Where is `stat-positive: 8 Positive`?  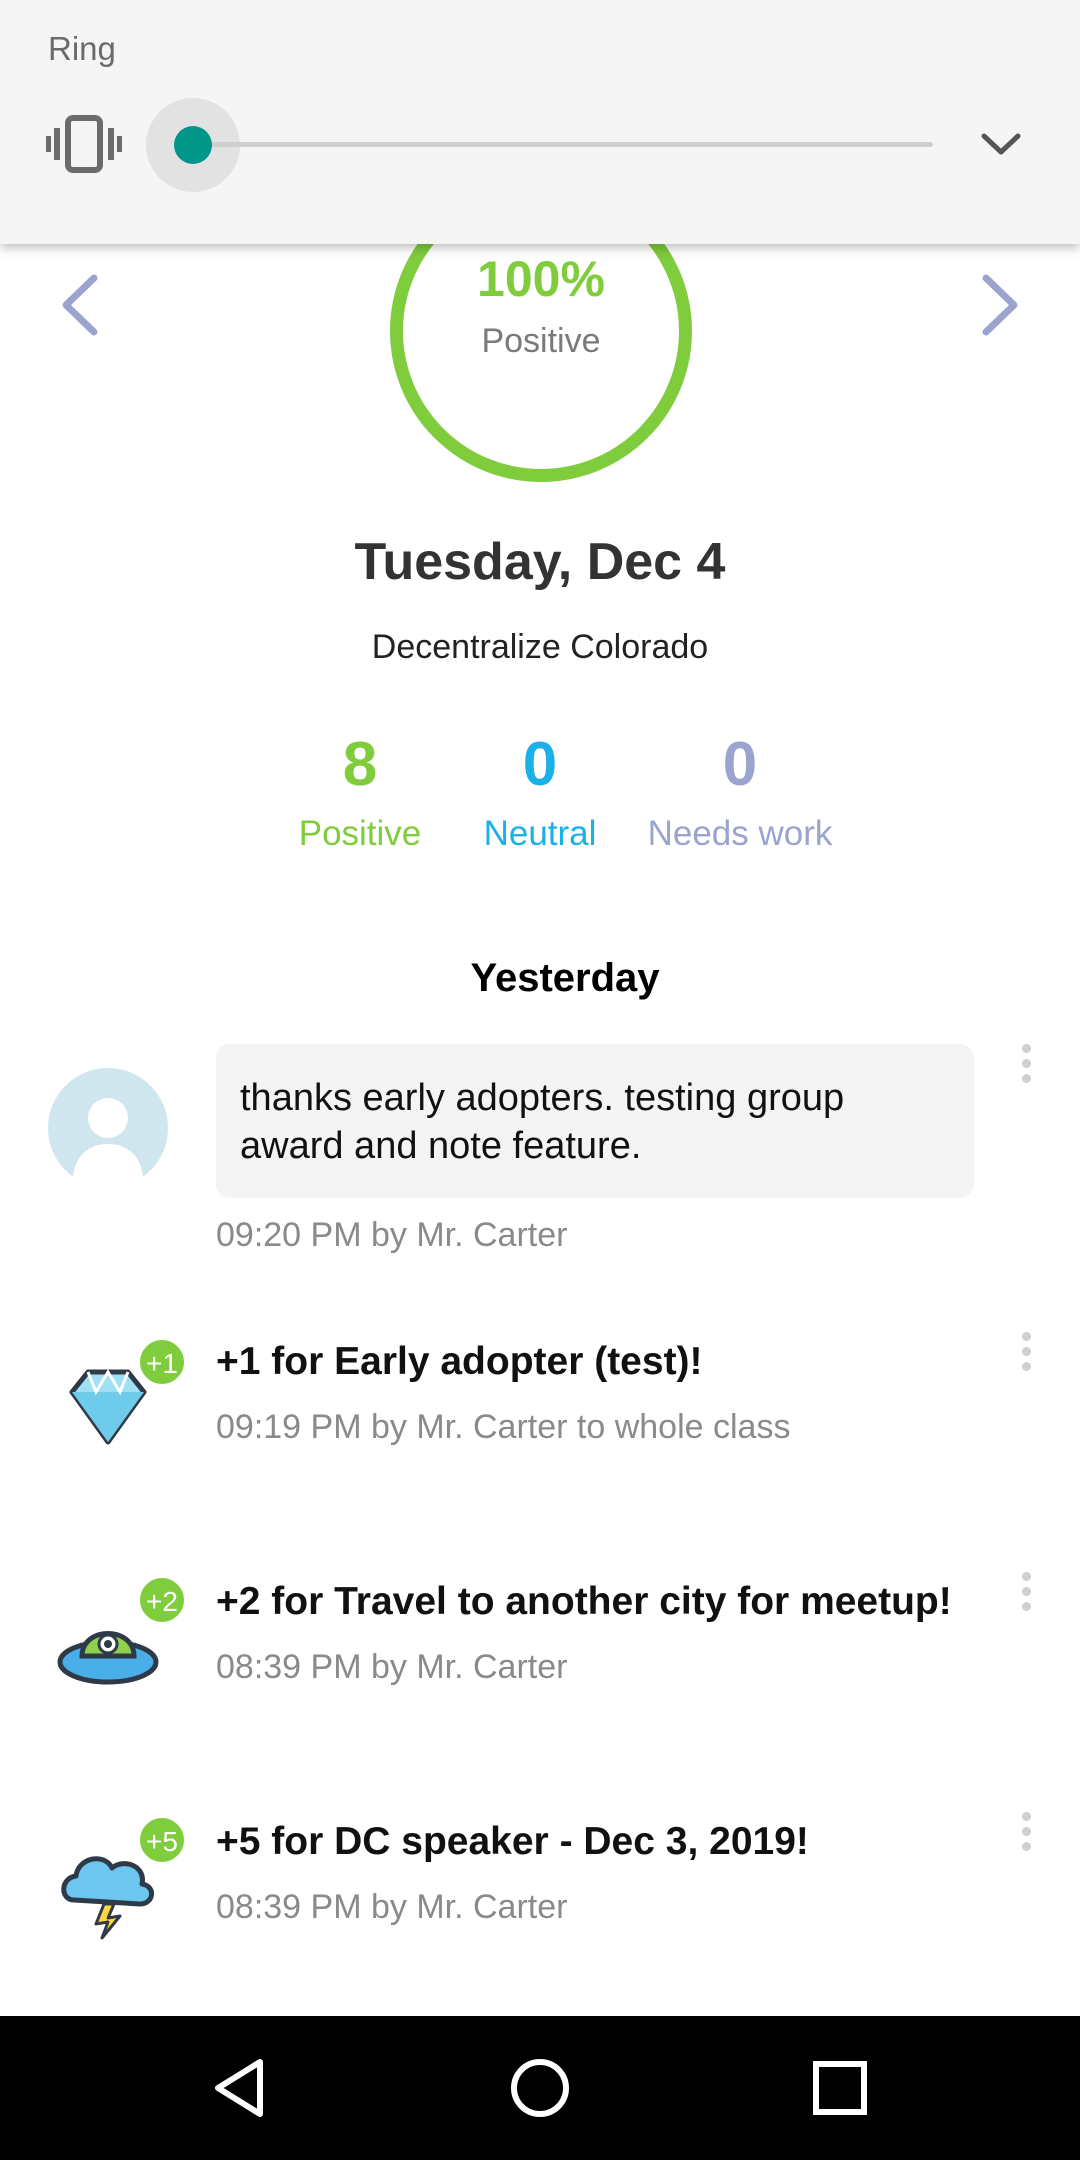
stat-positive: 8 Positive is located at coordinates (360, 790).